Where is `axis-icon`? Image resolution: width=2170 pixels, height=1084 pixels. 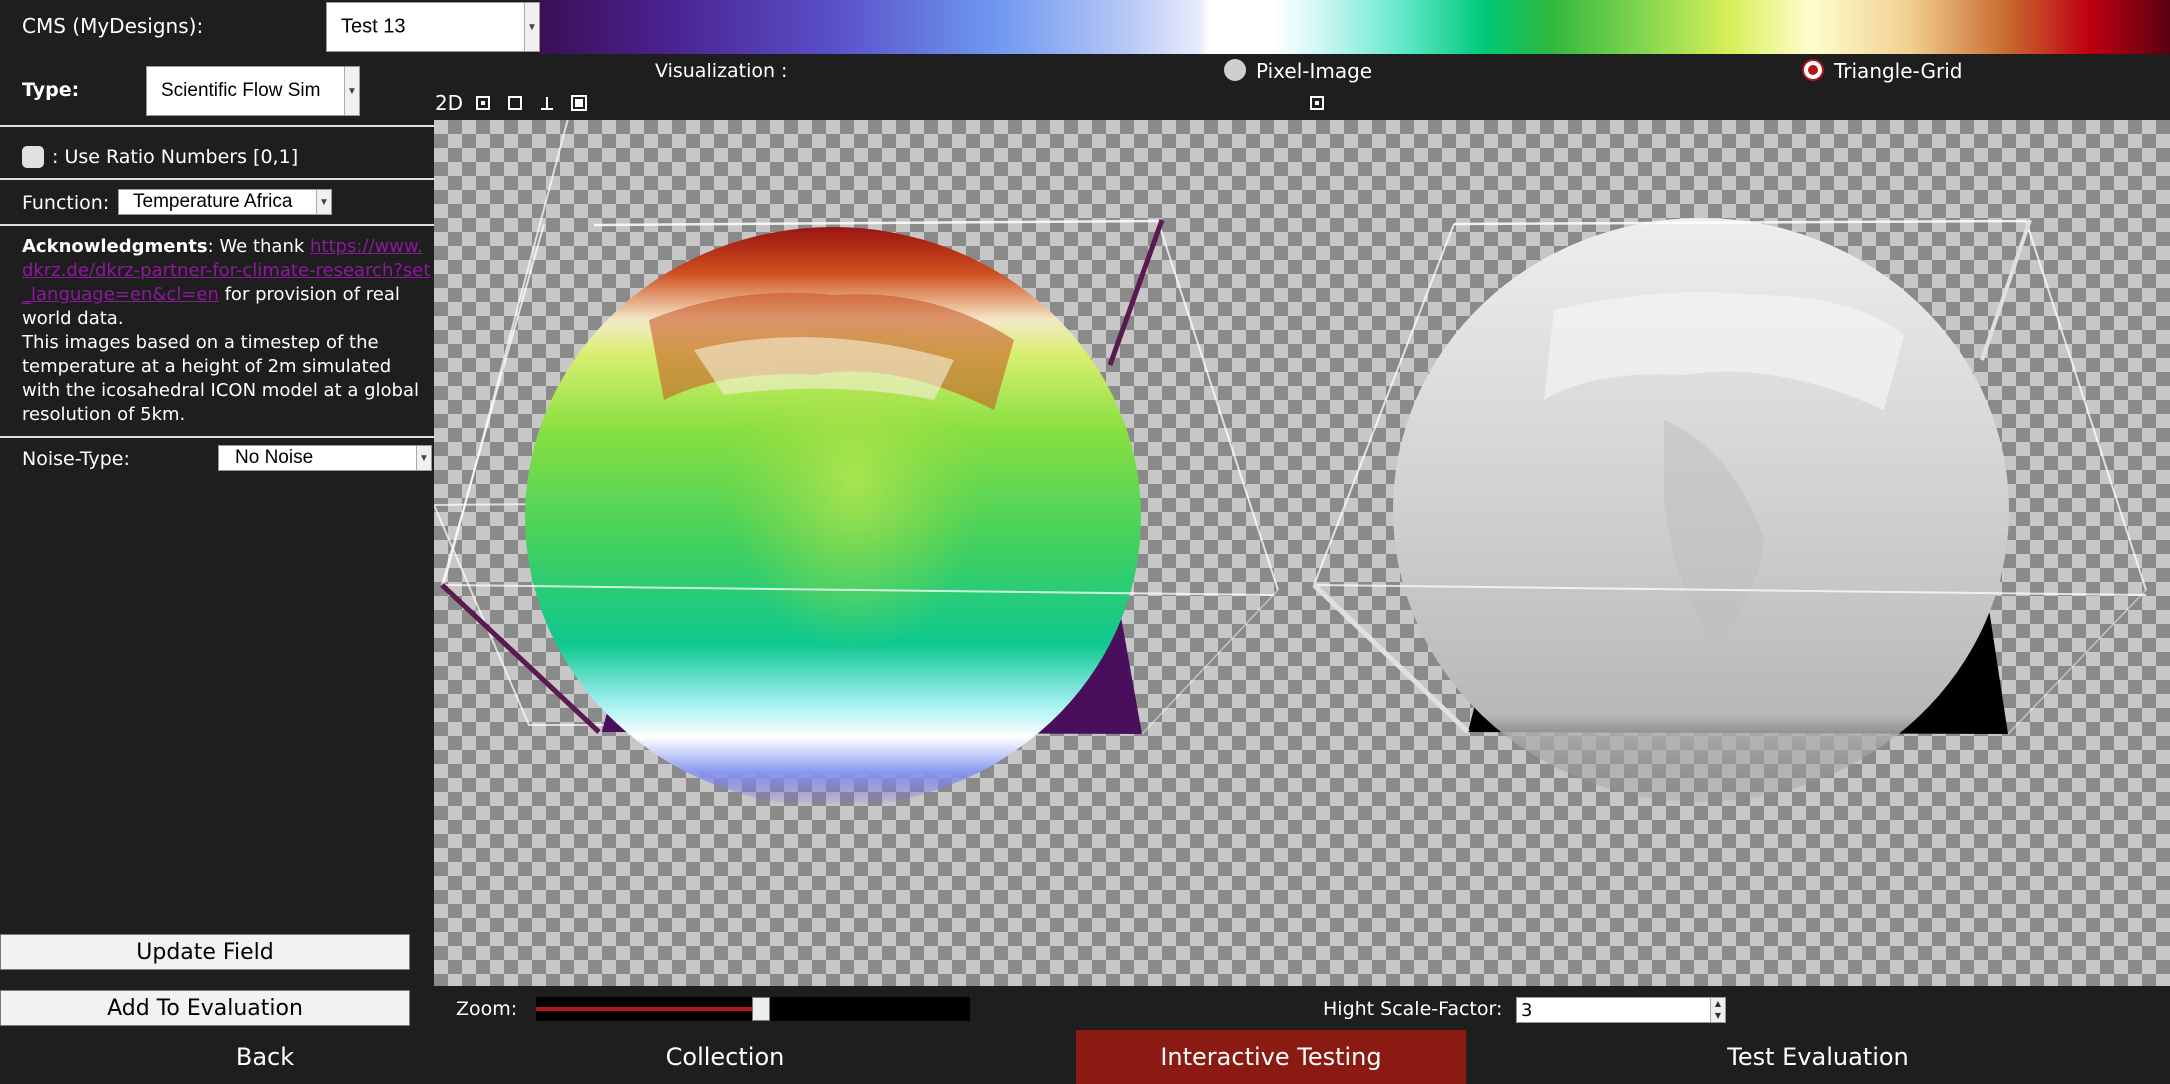 axis-icon is located at coordinates (547, 103).